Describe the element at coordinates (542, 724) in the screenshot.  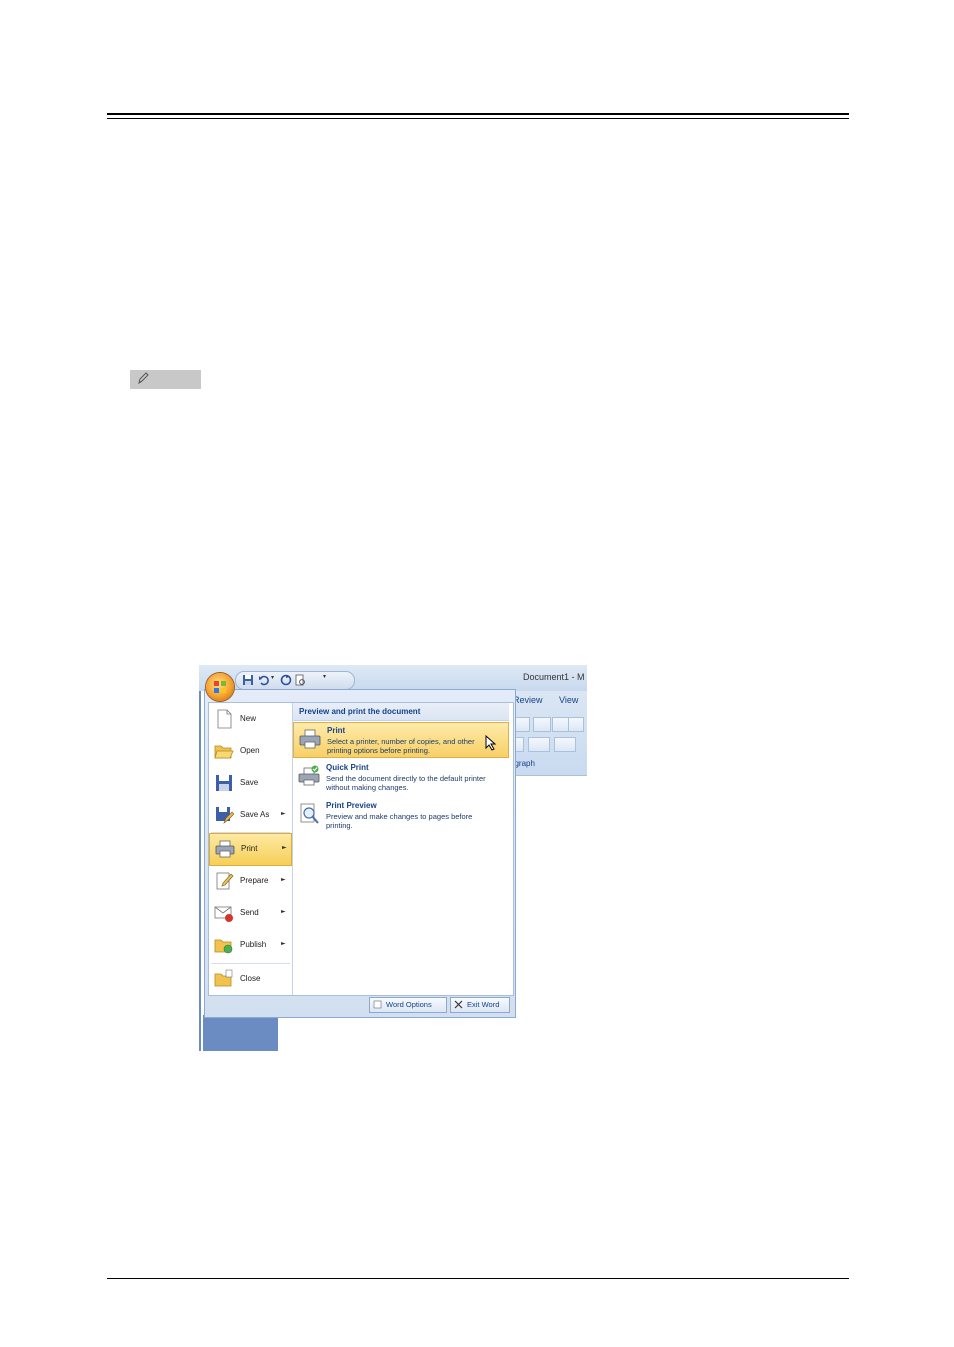
I see `decrease-indent-button` at that location.